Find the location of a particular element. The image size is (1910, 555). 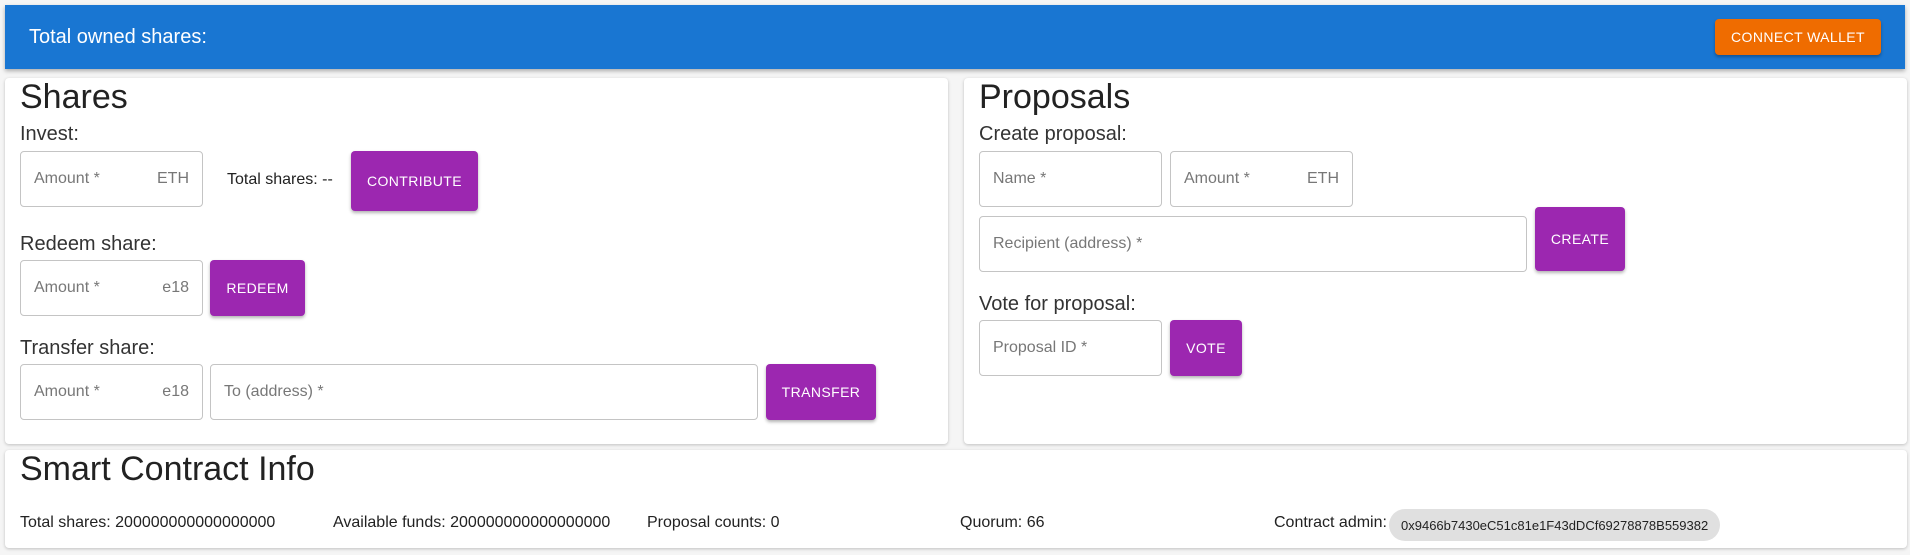

proposal-recipient-input is located at coordinates (1253, 244).